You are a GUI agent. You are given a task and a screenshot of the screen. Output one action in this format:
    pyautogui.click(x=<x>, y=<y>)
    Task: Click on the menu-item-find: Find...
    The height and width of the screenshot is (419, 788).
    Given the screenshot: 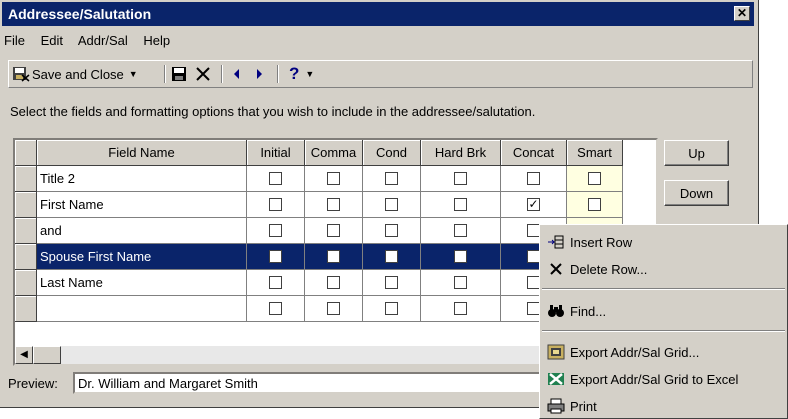 What is the action you would take?
    pyautogui.click(x=576, y=311)
    